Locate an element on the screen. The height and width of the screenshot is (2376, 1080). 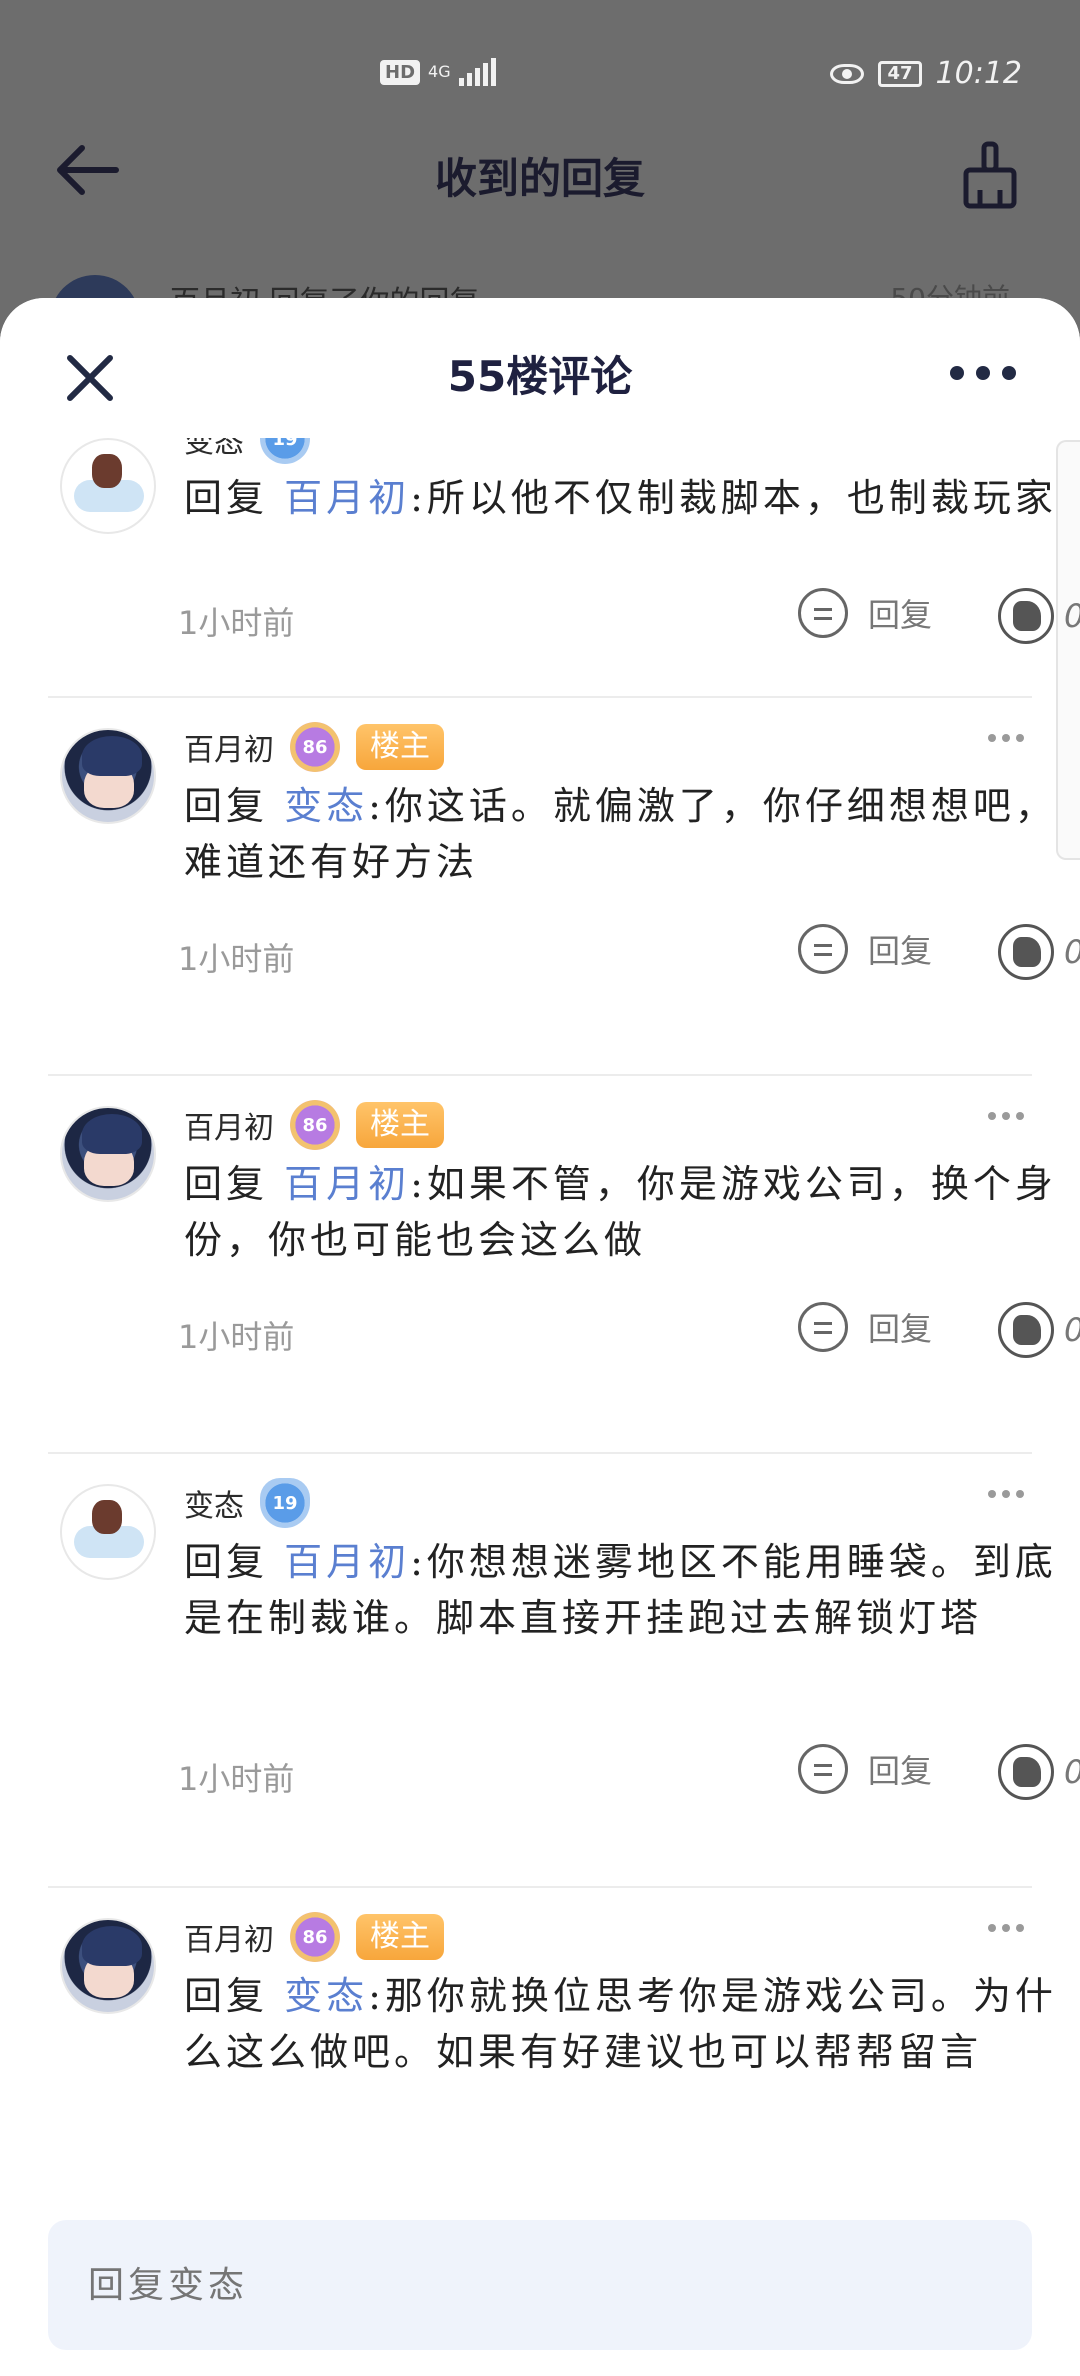
network-type: 4G is located at coordinates (439, 71).